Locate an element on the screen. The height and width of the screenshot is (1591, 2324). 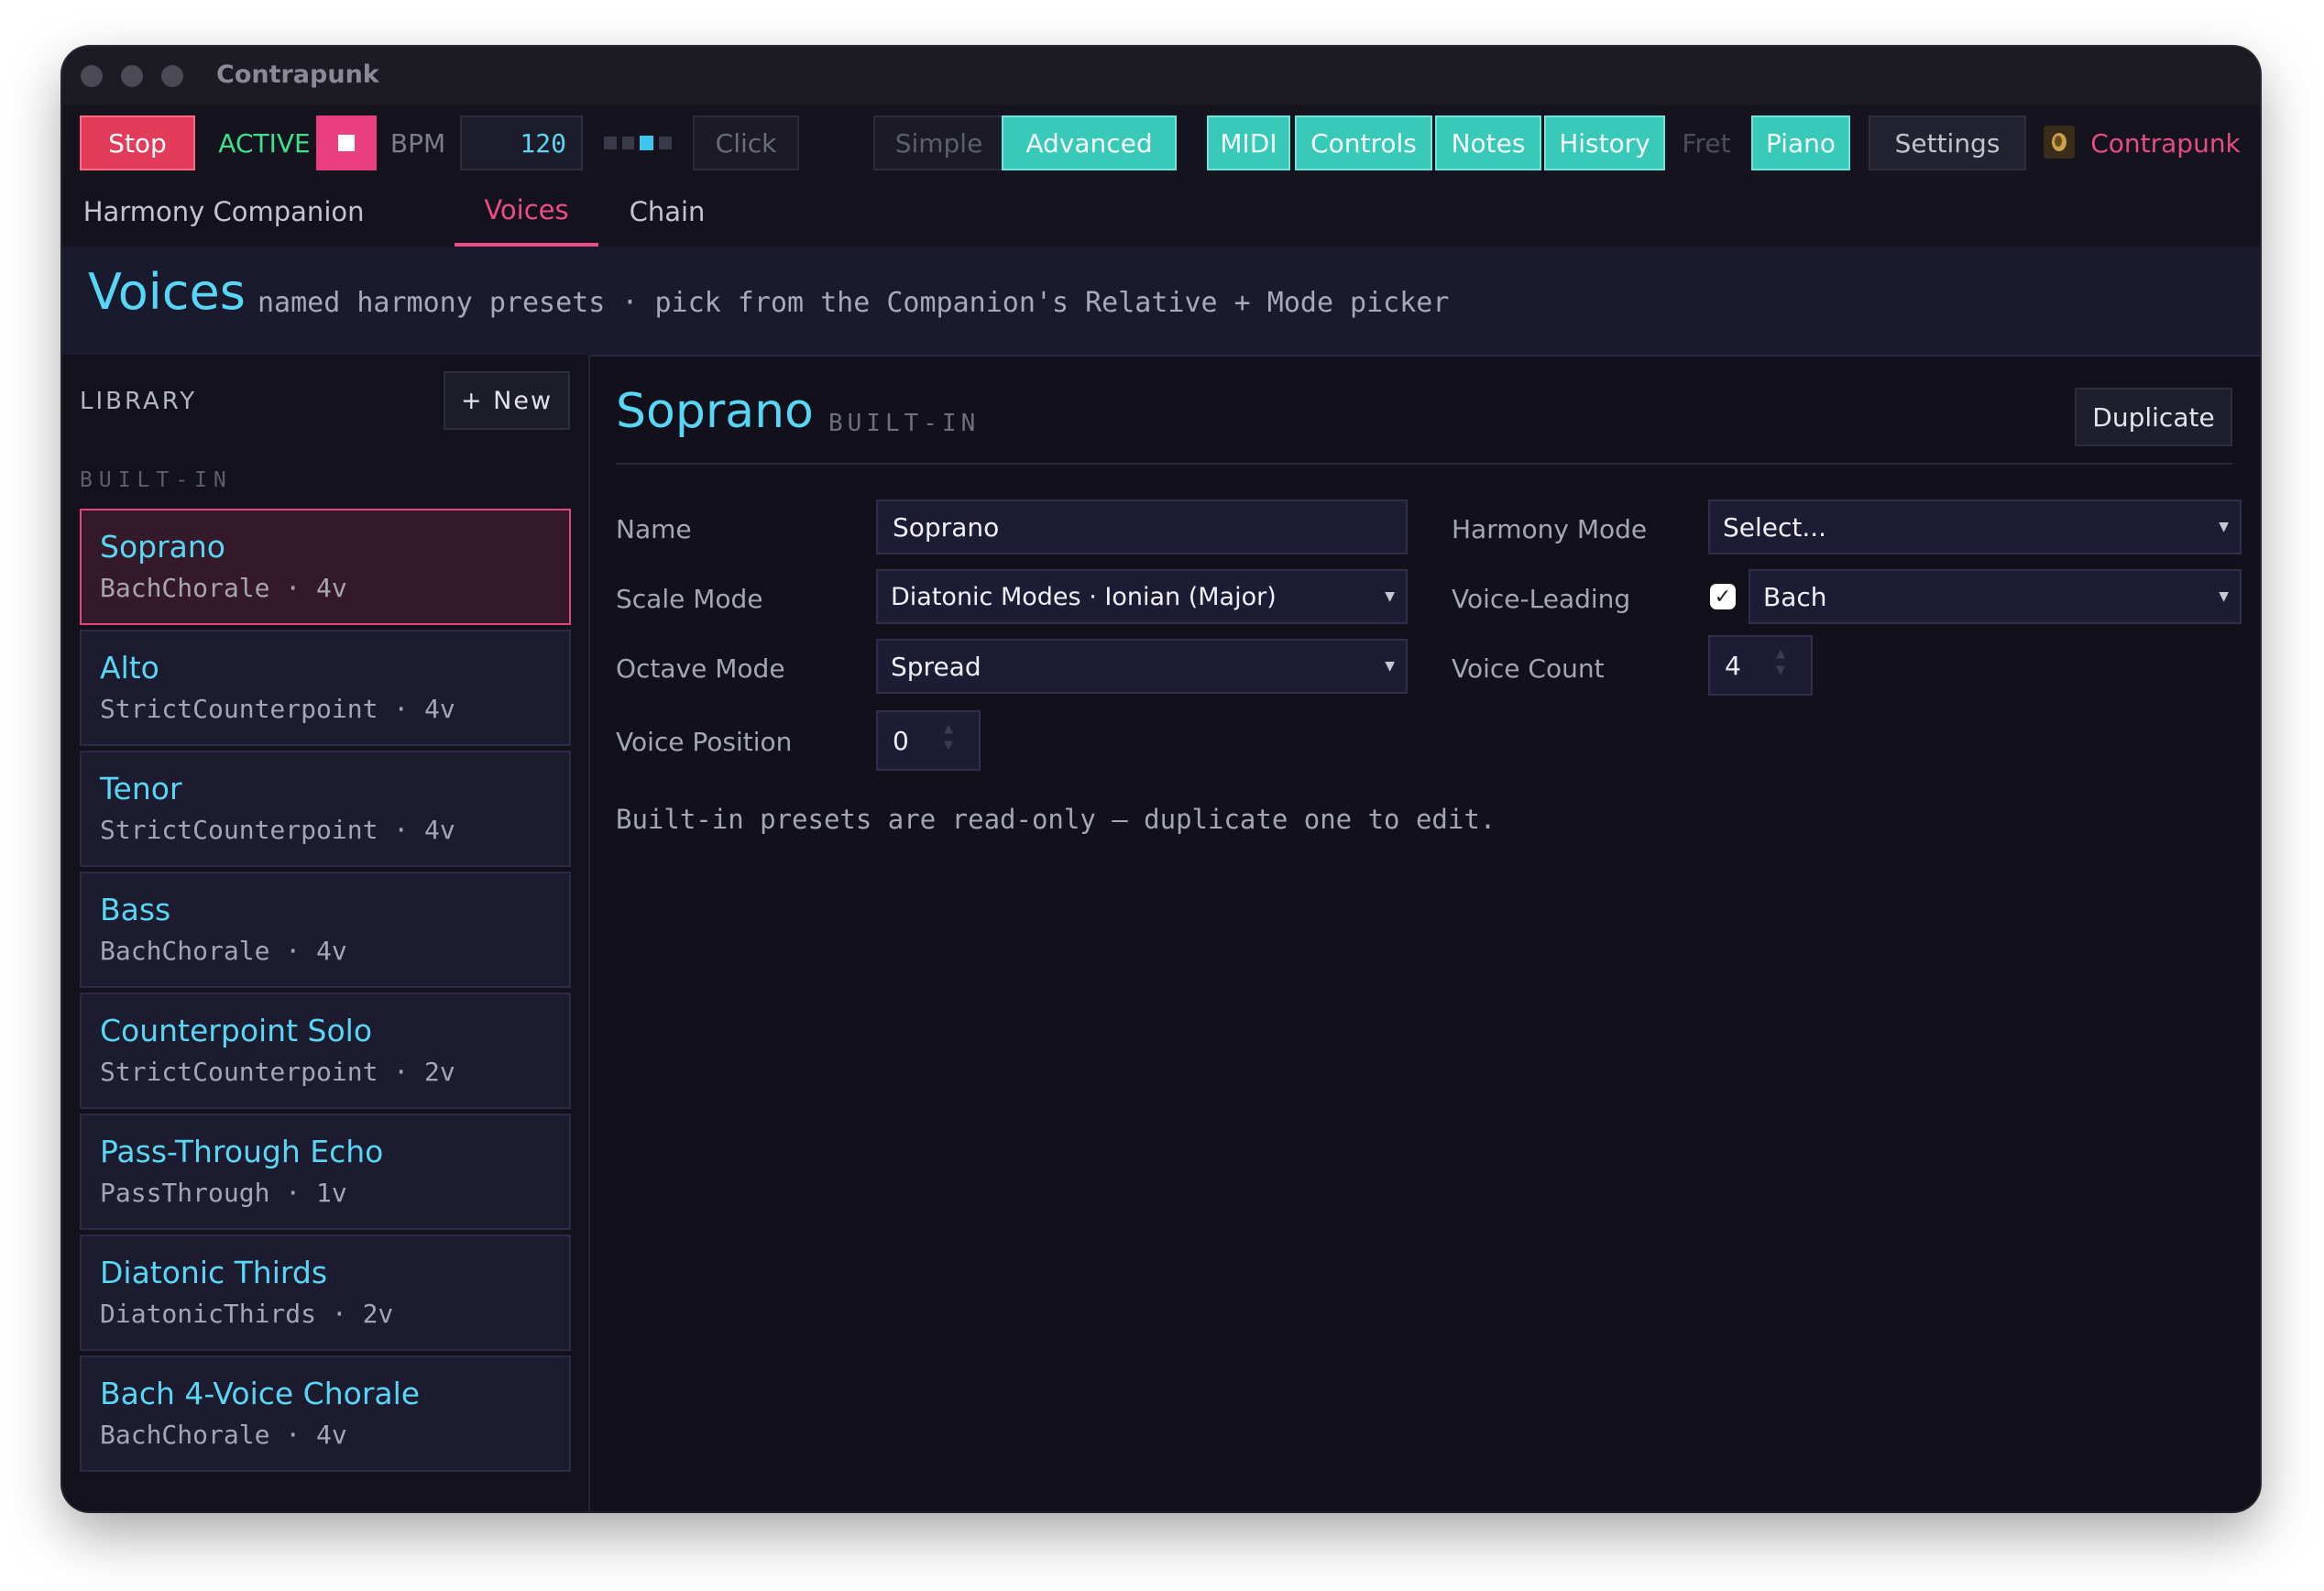
voice-leading-checkbox: ✓ is located at coordinates (1723, 597).